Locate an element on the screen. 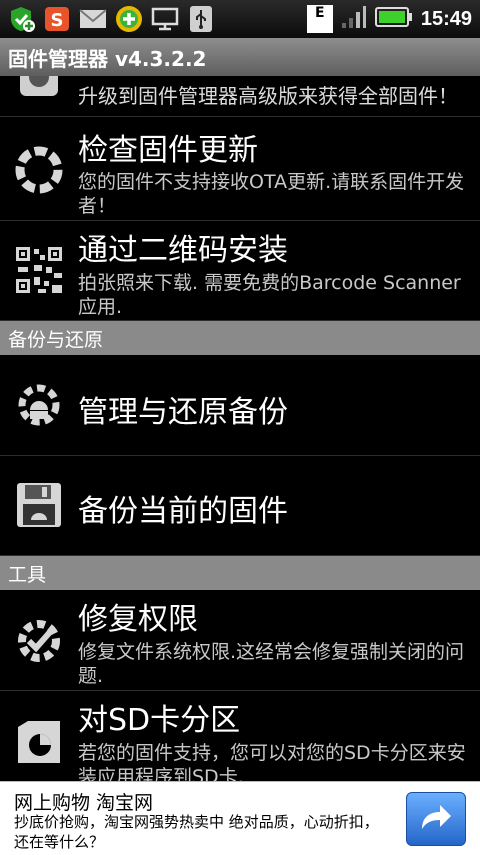  monitor-icon is located at coordinates (165, 19).